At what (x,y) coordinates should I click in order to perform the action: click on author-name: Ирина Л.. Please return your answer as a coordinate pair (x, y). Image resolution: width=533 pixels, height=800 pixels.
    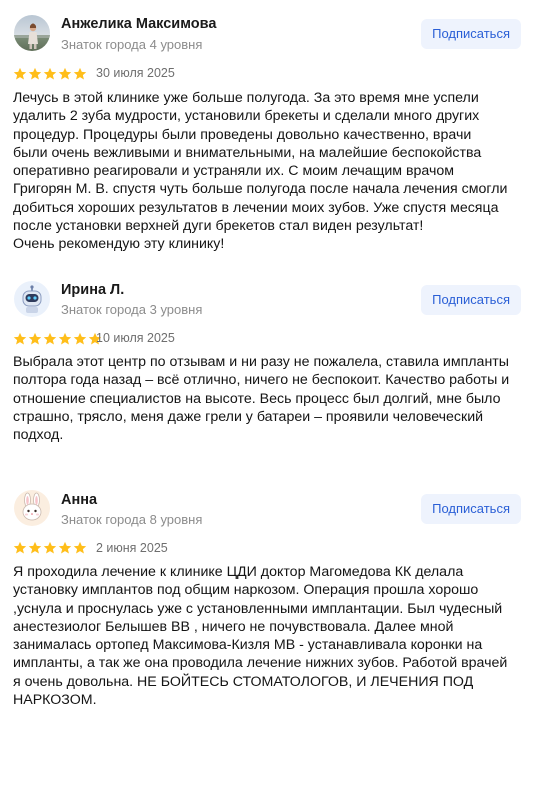
    Looking at the image, I should click on (92, 290).